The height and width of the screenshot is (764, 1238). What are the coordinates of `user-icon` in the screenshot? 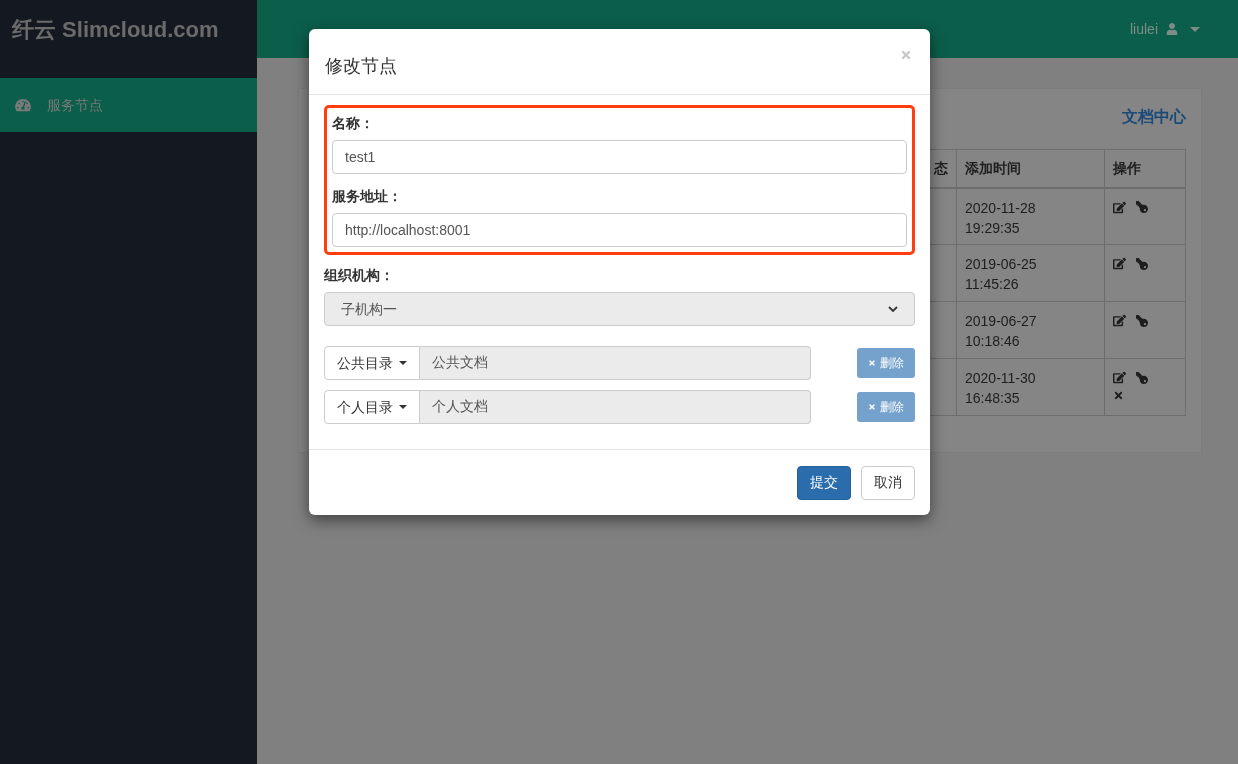 It's located at (1172, 29).